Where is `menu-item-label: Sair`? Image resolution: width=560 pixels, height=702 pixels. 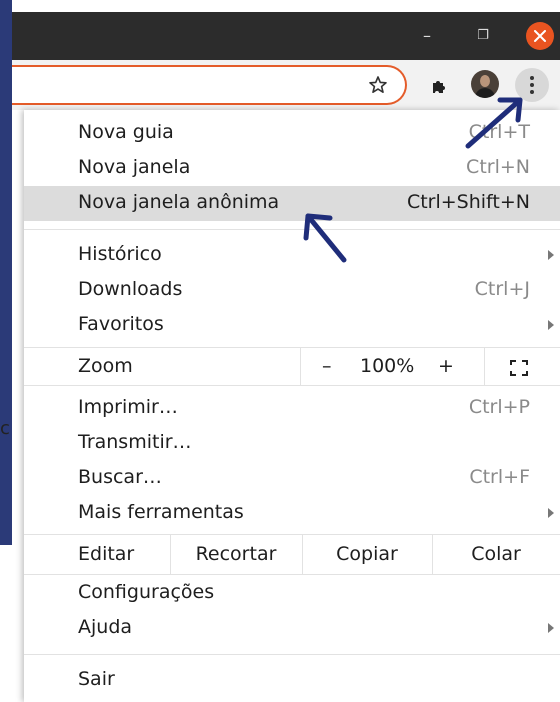 menu-item-label: Sair is located at coordinates (96, 679).